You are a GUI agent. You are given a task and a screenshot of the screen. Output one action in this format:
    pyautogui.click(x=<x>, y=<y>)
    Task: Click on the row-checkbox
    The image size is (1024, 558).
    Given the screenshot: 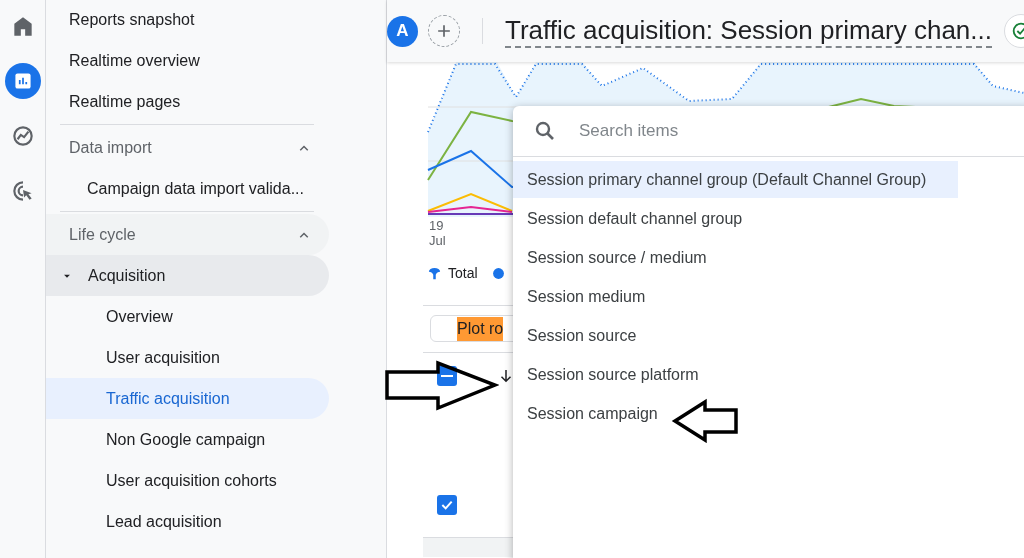 What is the action you would take?
    pyautogui.click(x=447, y=505)
    